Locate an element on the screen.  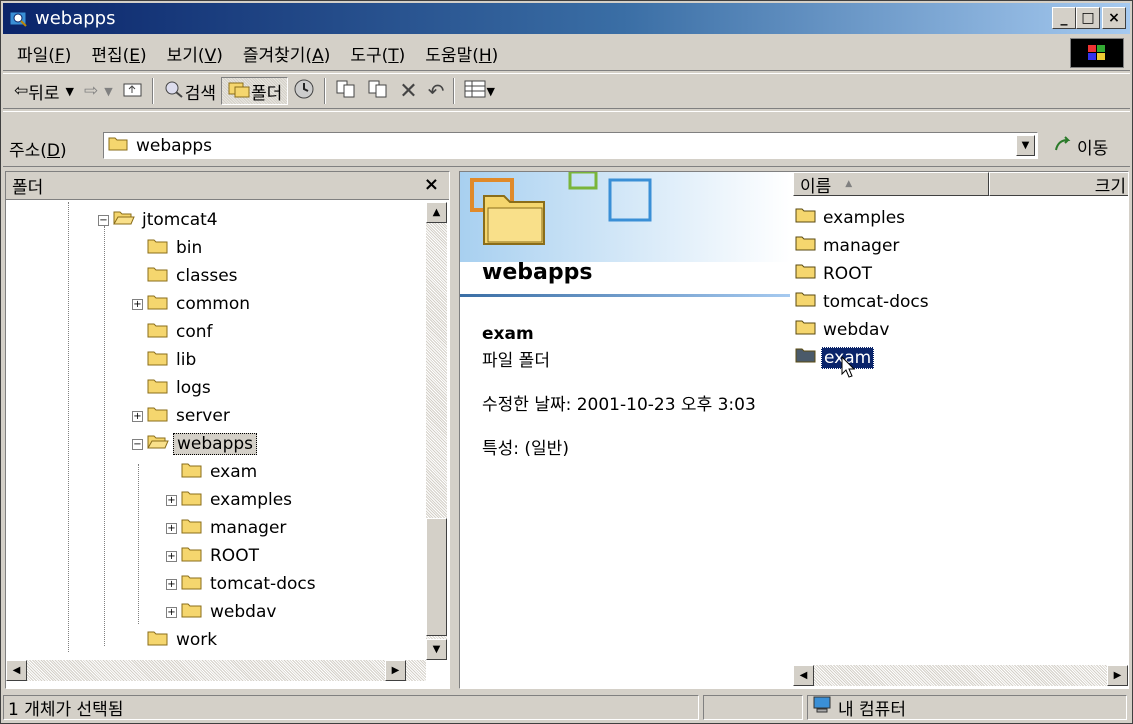
folder-pane-horizontal-scrollbar: ◀ ▶ is located at coordinates (216, 670).